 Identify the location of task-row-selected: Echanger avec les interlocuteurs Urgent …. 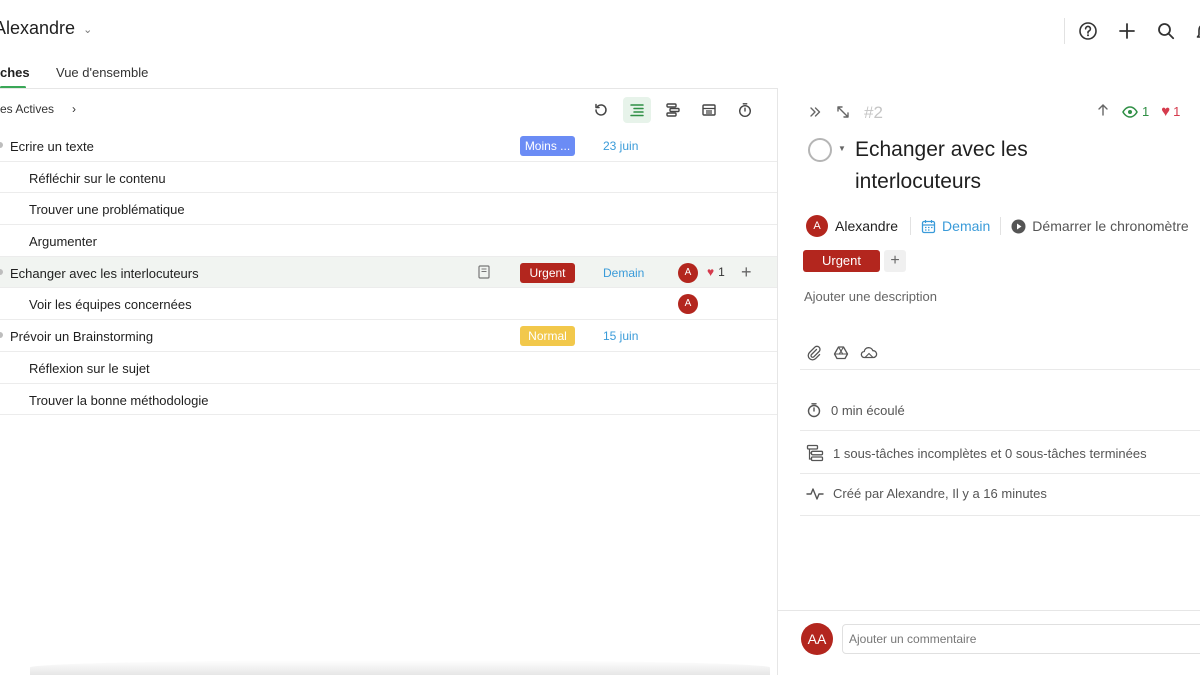
(389, 272).